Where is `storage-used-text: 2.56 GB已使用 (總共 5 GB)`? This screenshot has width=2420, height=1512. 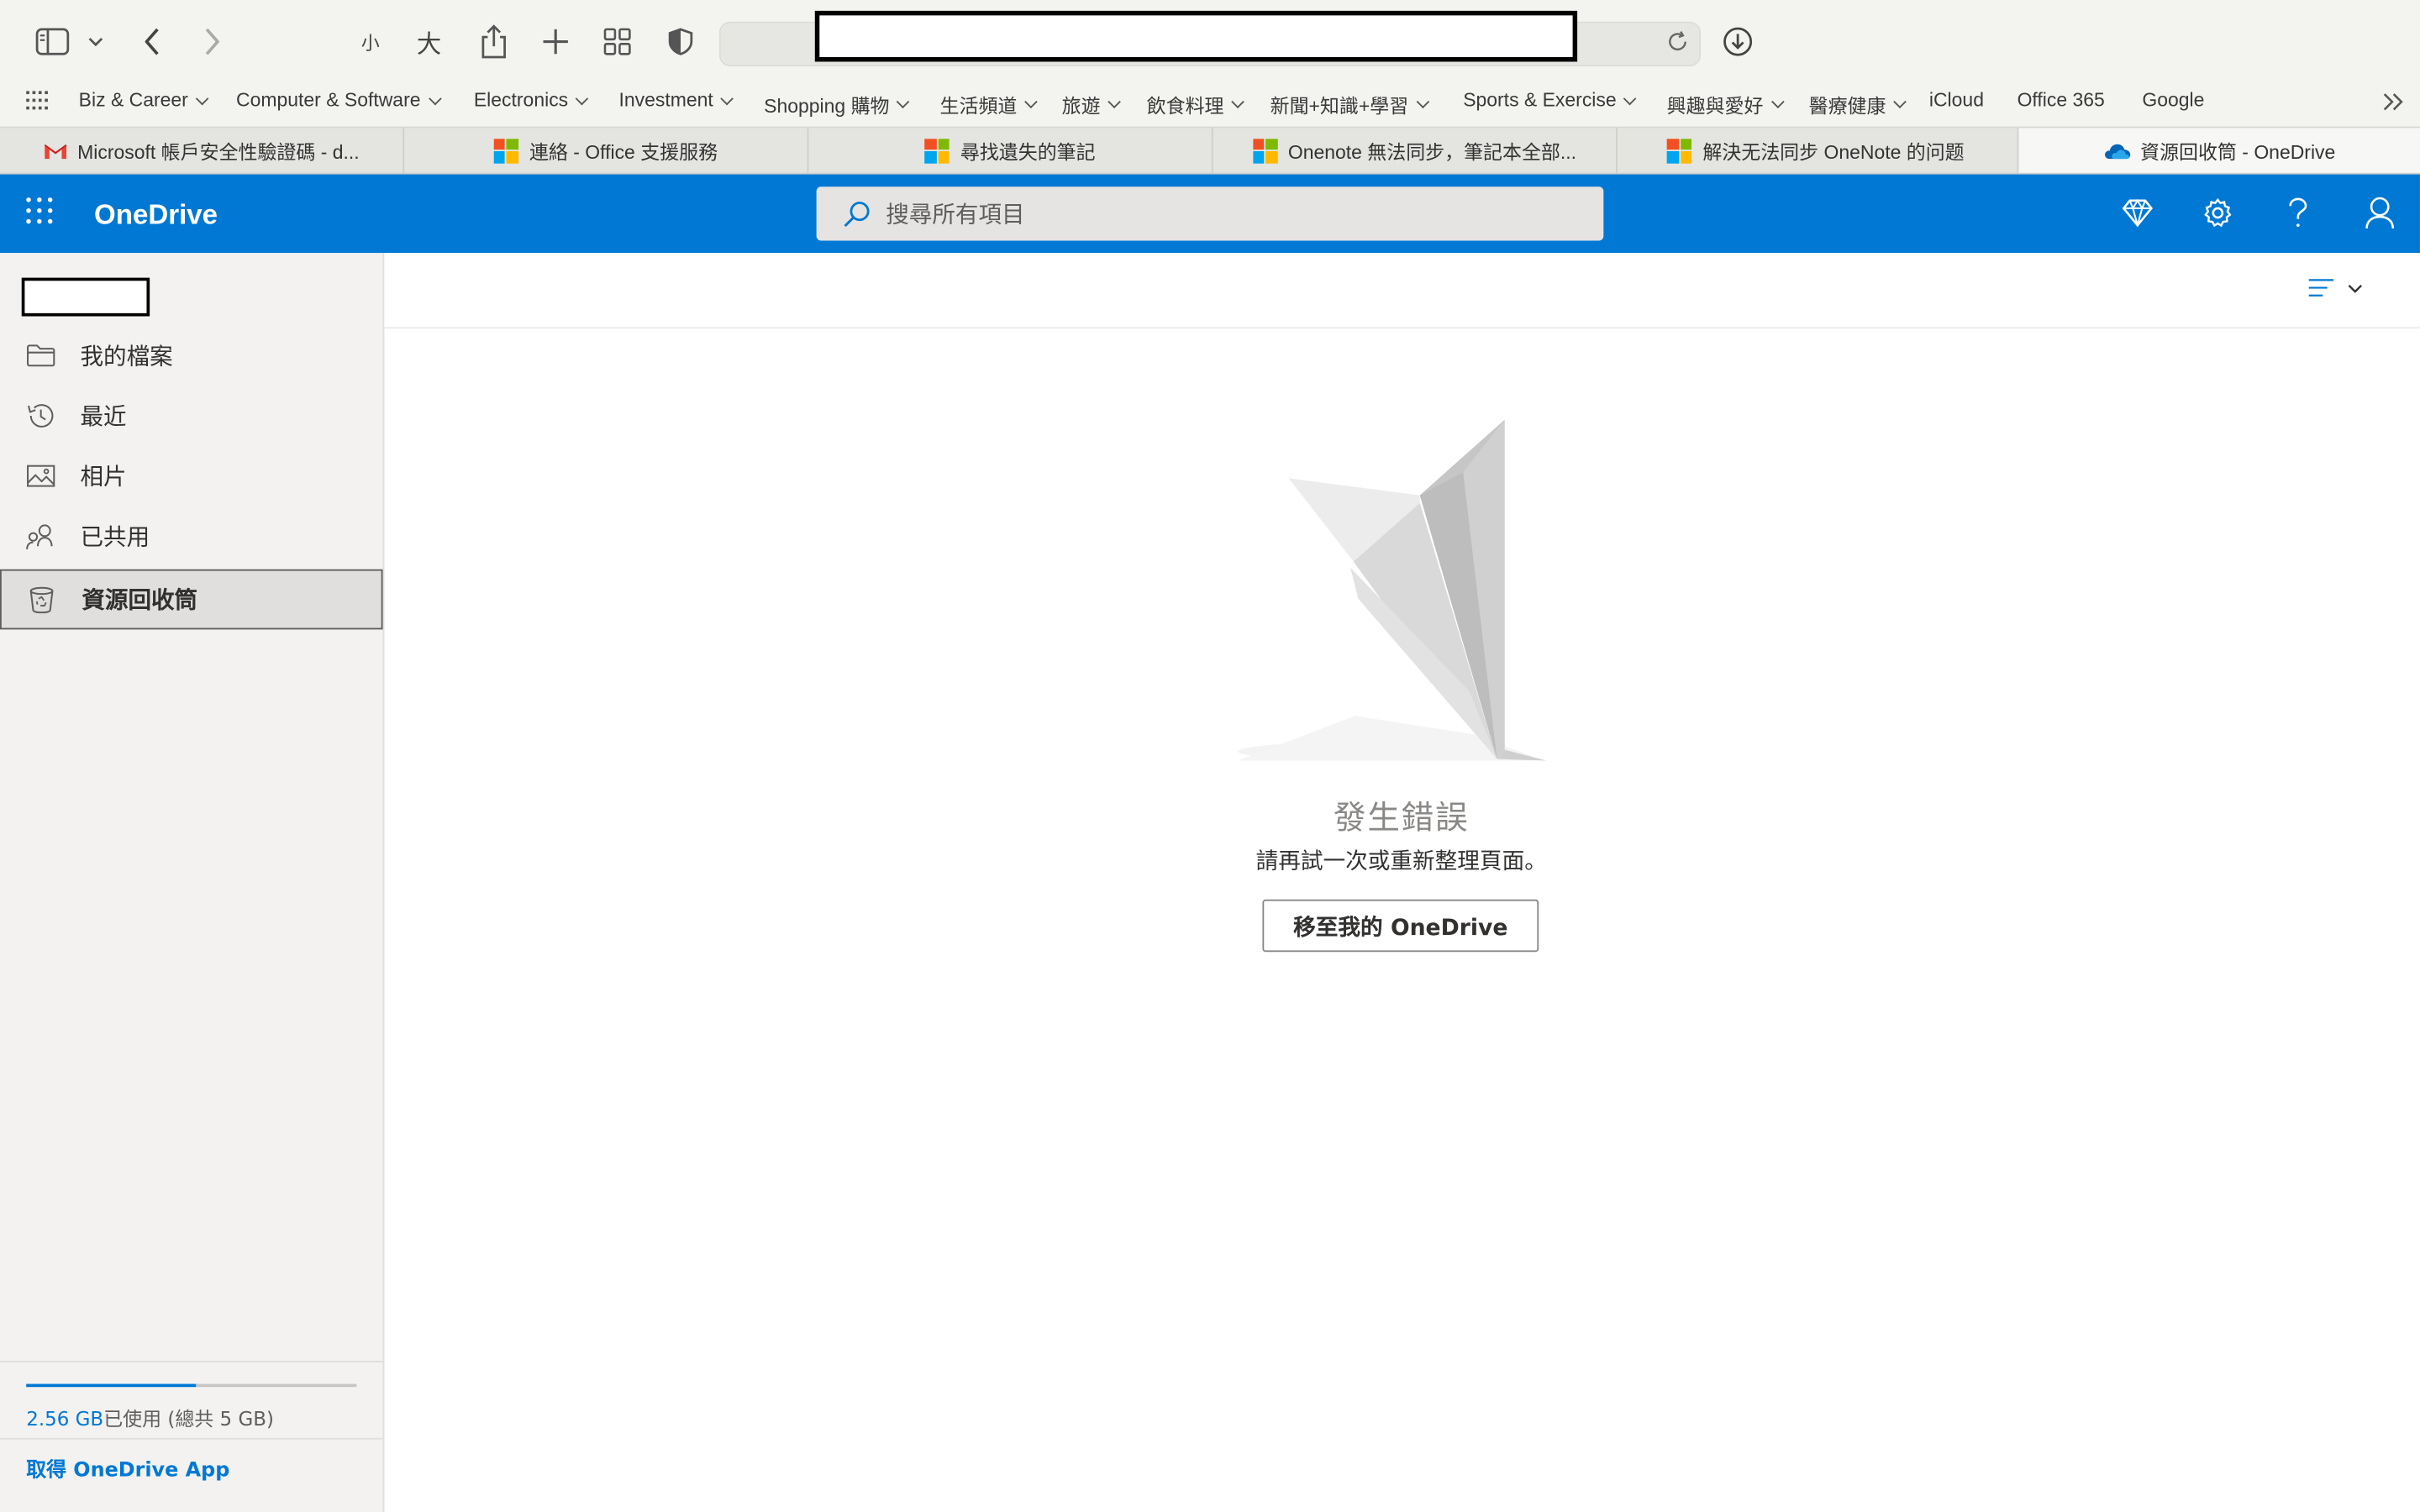 storage-used-text: 2.56 GB已使用 (總共 5 GB) is located at coordinates (150, 1419).